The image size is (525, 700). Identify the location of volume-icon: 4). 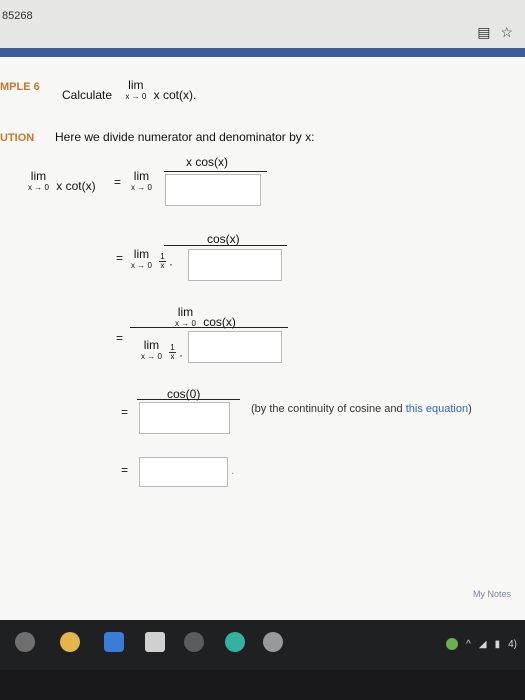
(512, 644).